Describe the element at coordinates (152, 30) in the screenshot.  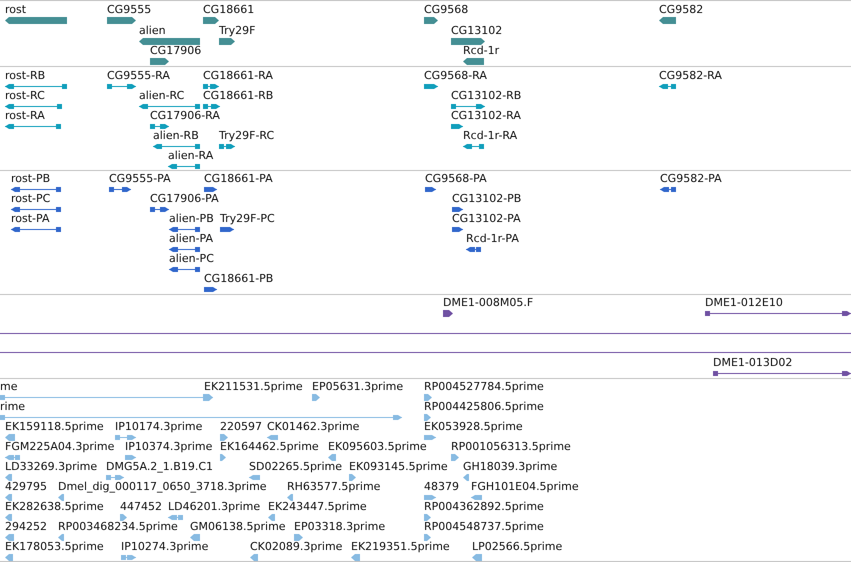
I see `feature-label: alien` at that location.